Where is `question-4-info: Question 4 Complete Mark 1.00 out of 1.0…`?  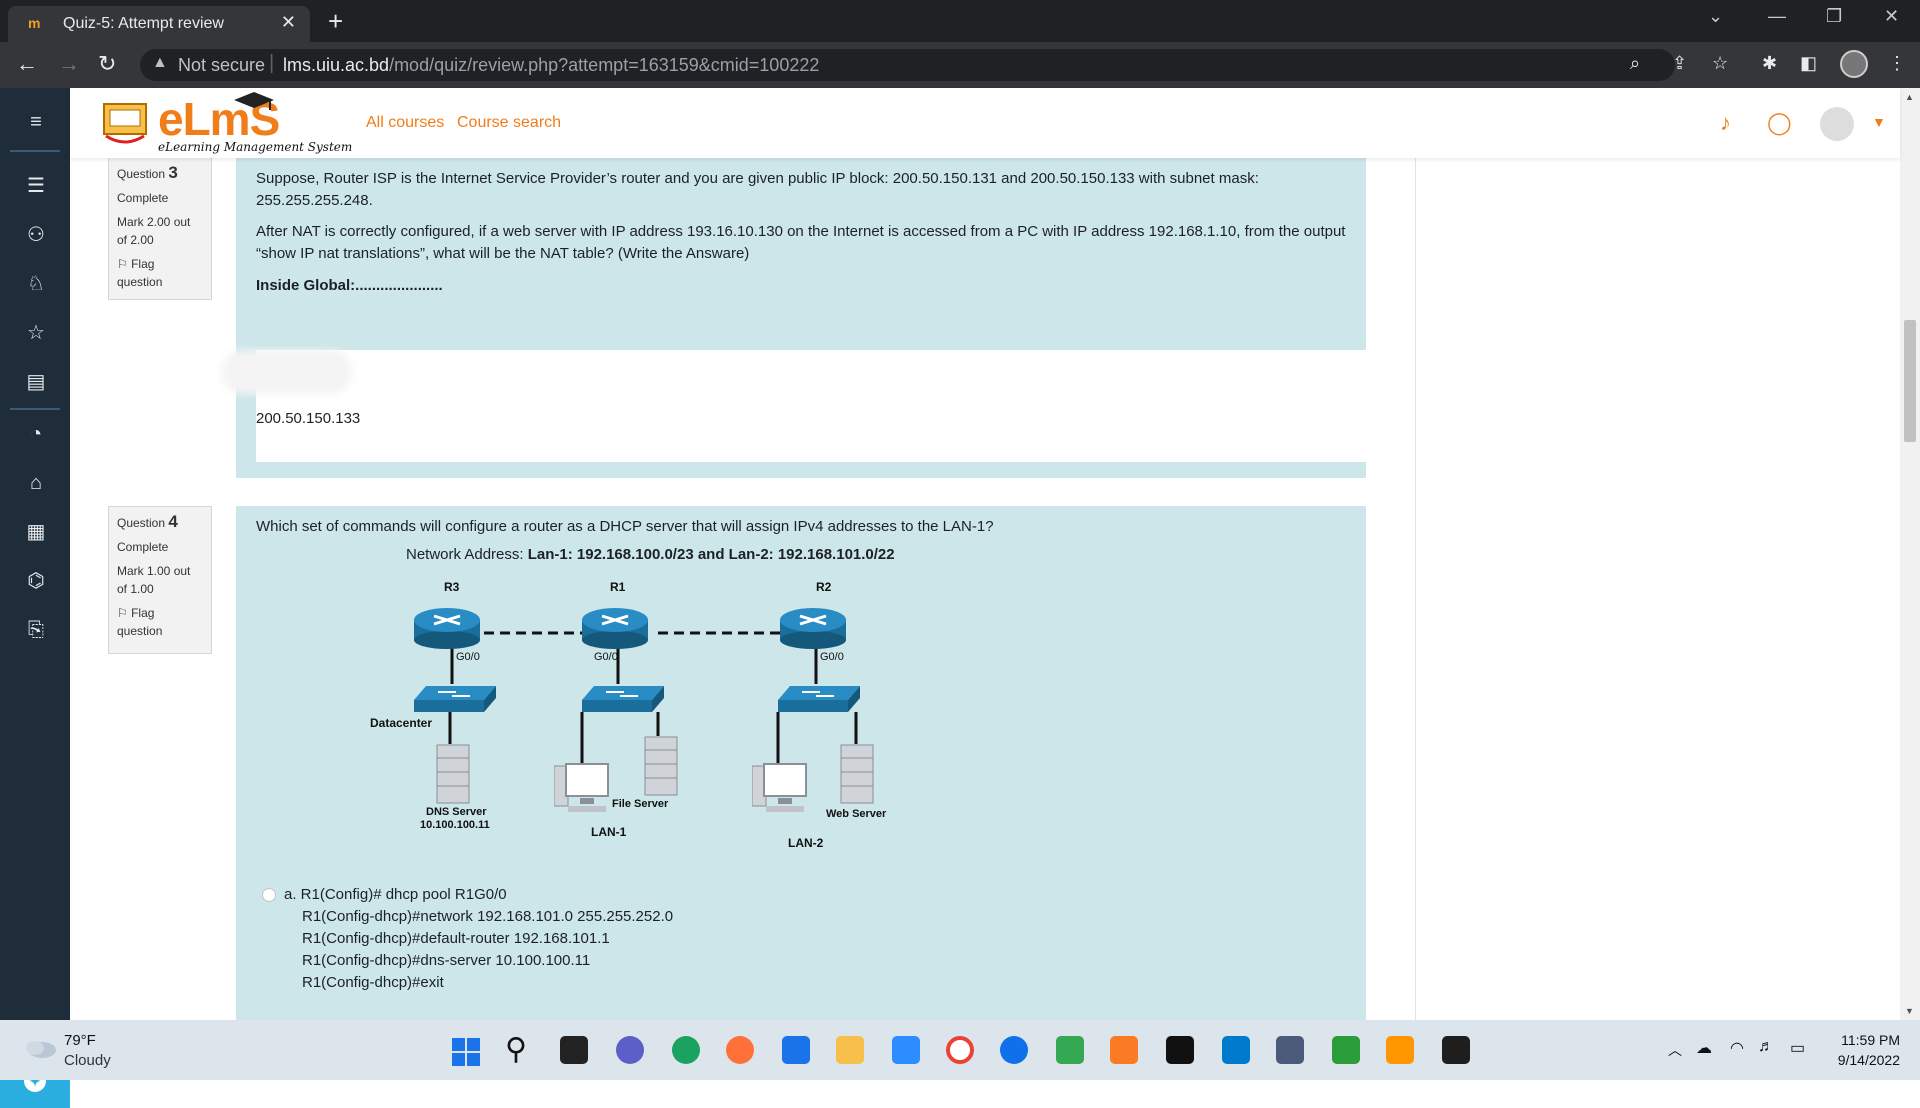 question-4-info: Question 4 Complete Mark 1.00 out of 1.0… is located at coordinates (160, 580).